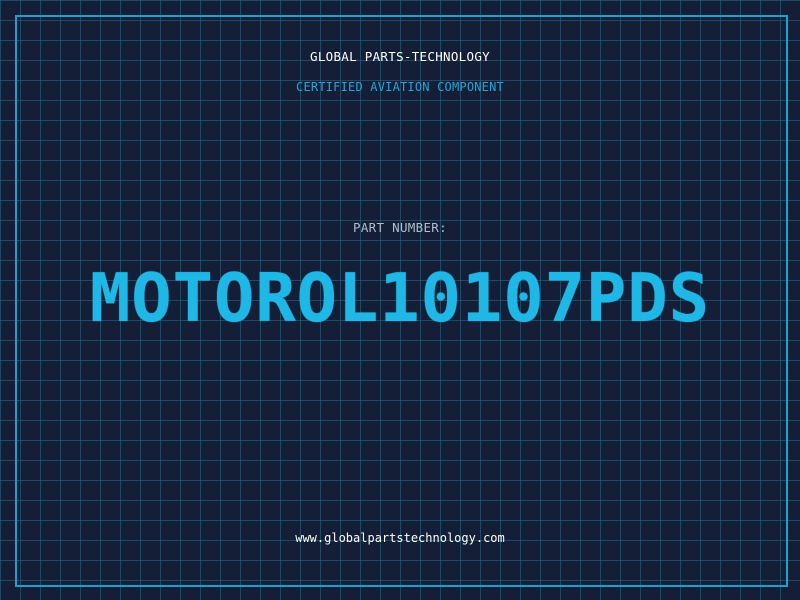 This screenshot has height=600, width=800. What do you see at coordinates (400, 227) in the screenshot?
I see `part-number-label: PART NUMBER:` at bounding box center [400, 227].